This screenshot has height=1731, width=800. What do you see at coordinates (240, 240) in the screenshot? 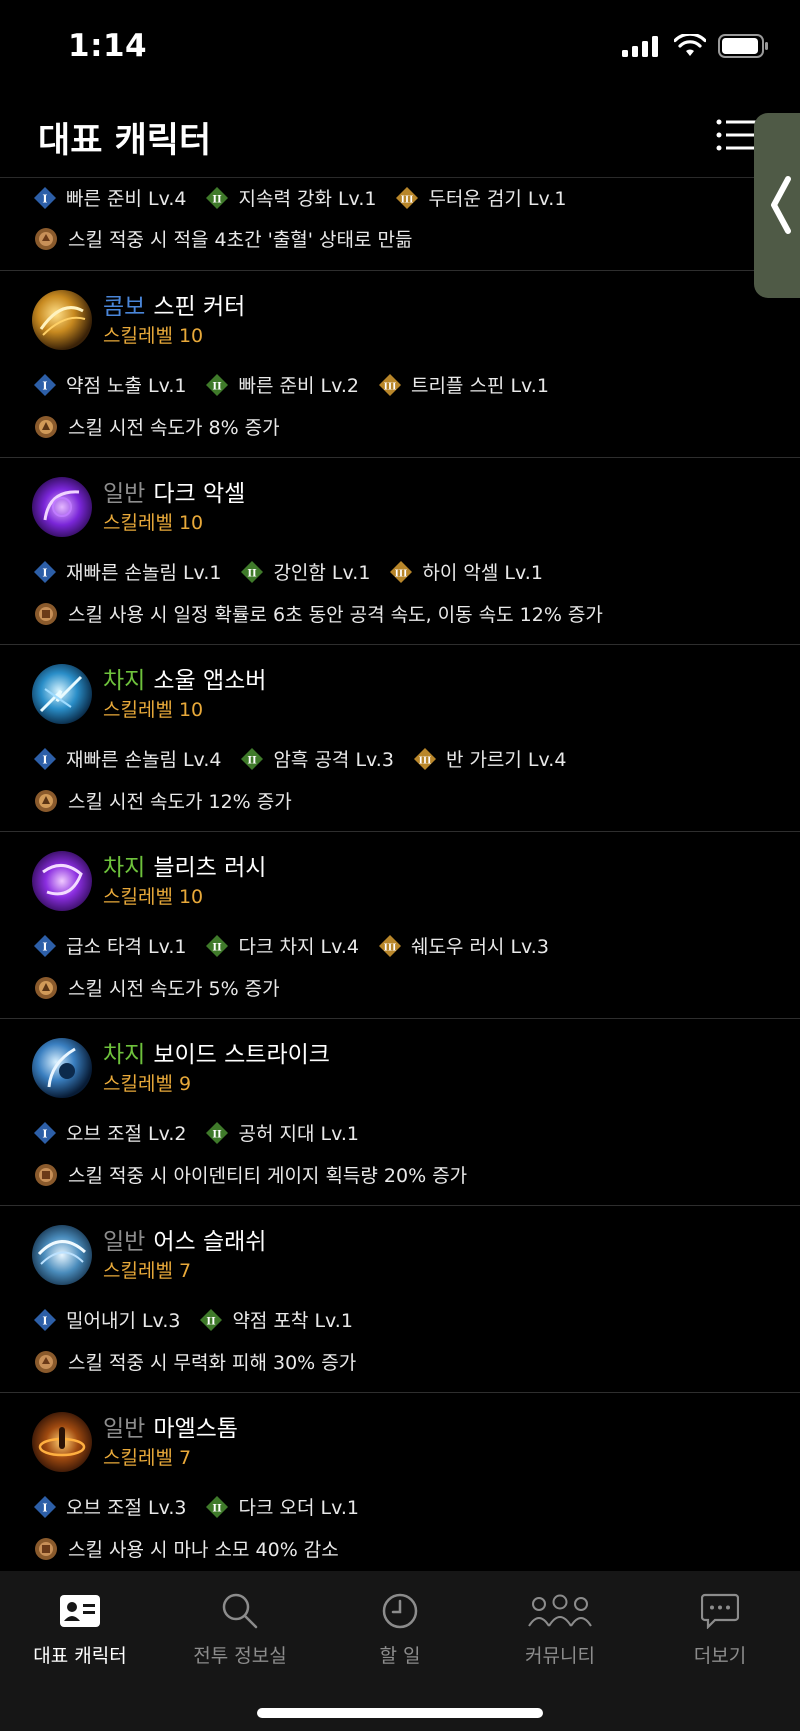
I see `rune-text: 스킬 적중 시 적을 4초간 '출혈' 상태로 만듦` at bounding box center [240, 240].